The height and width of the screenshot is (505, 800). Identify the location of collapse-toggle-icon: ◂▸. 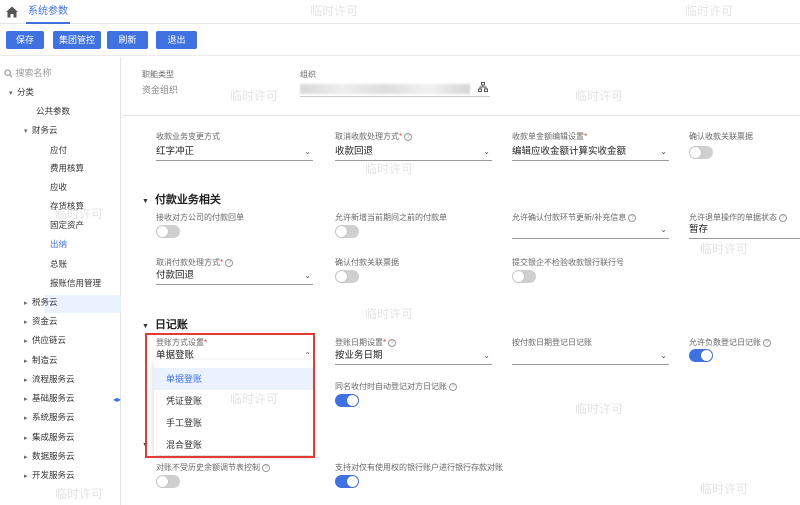
(117, 400).